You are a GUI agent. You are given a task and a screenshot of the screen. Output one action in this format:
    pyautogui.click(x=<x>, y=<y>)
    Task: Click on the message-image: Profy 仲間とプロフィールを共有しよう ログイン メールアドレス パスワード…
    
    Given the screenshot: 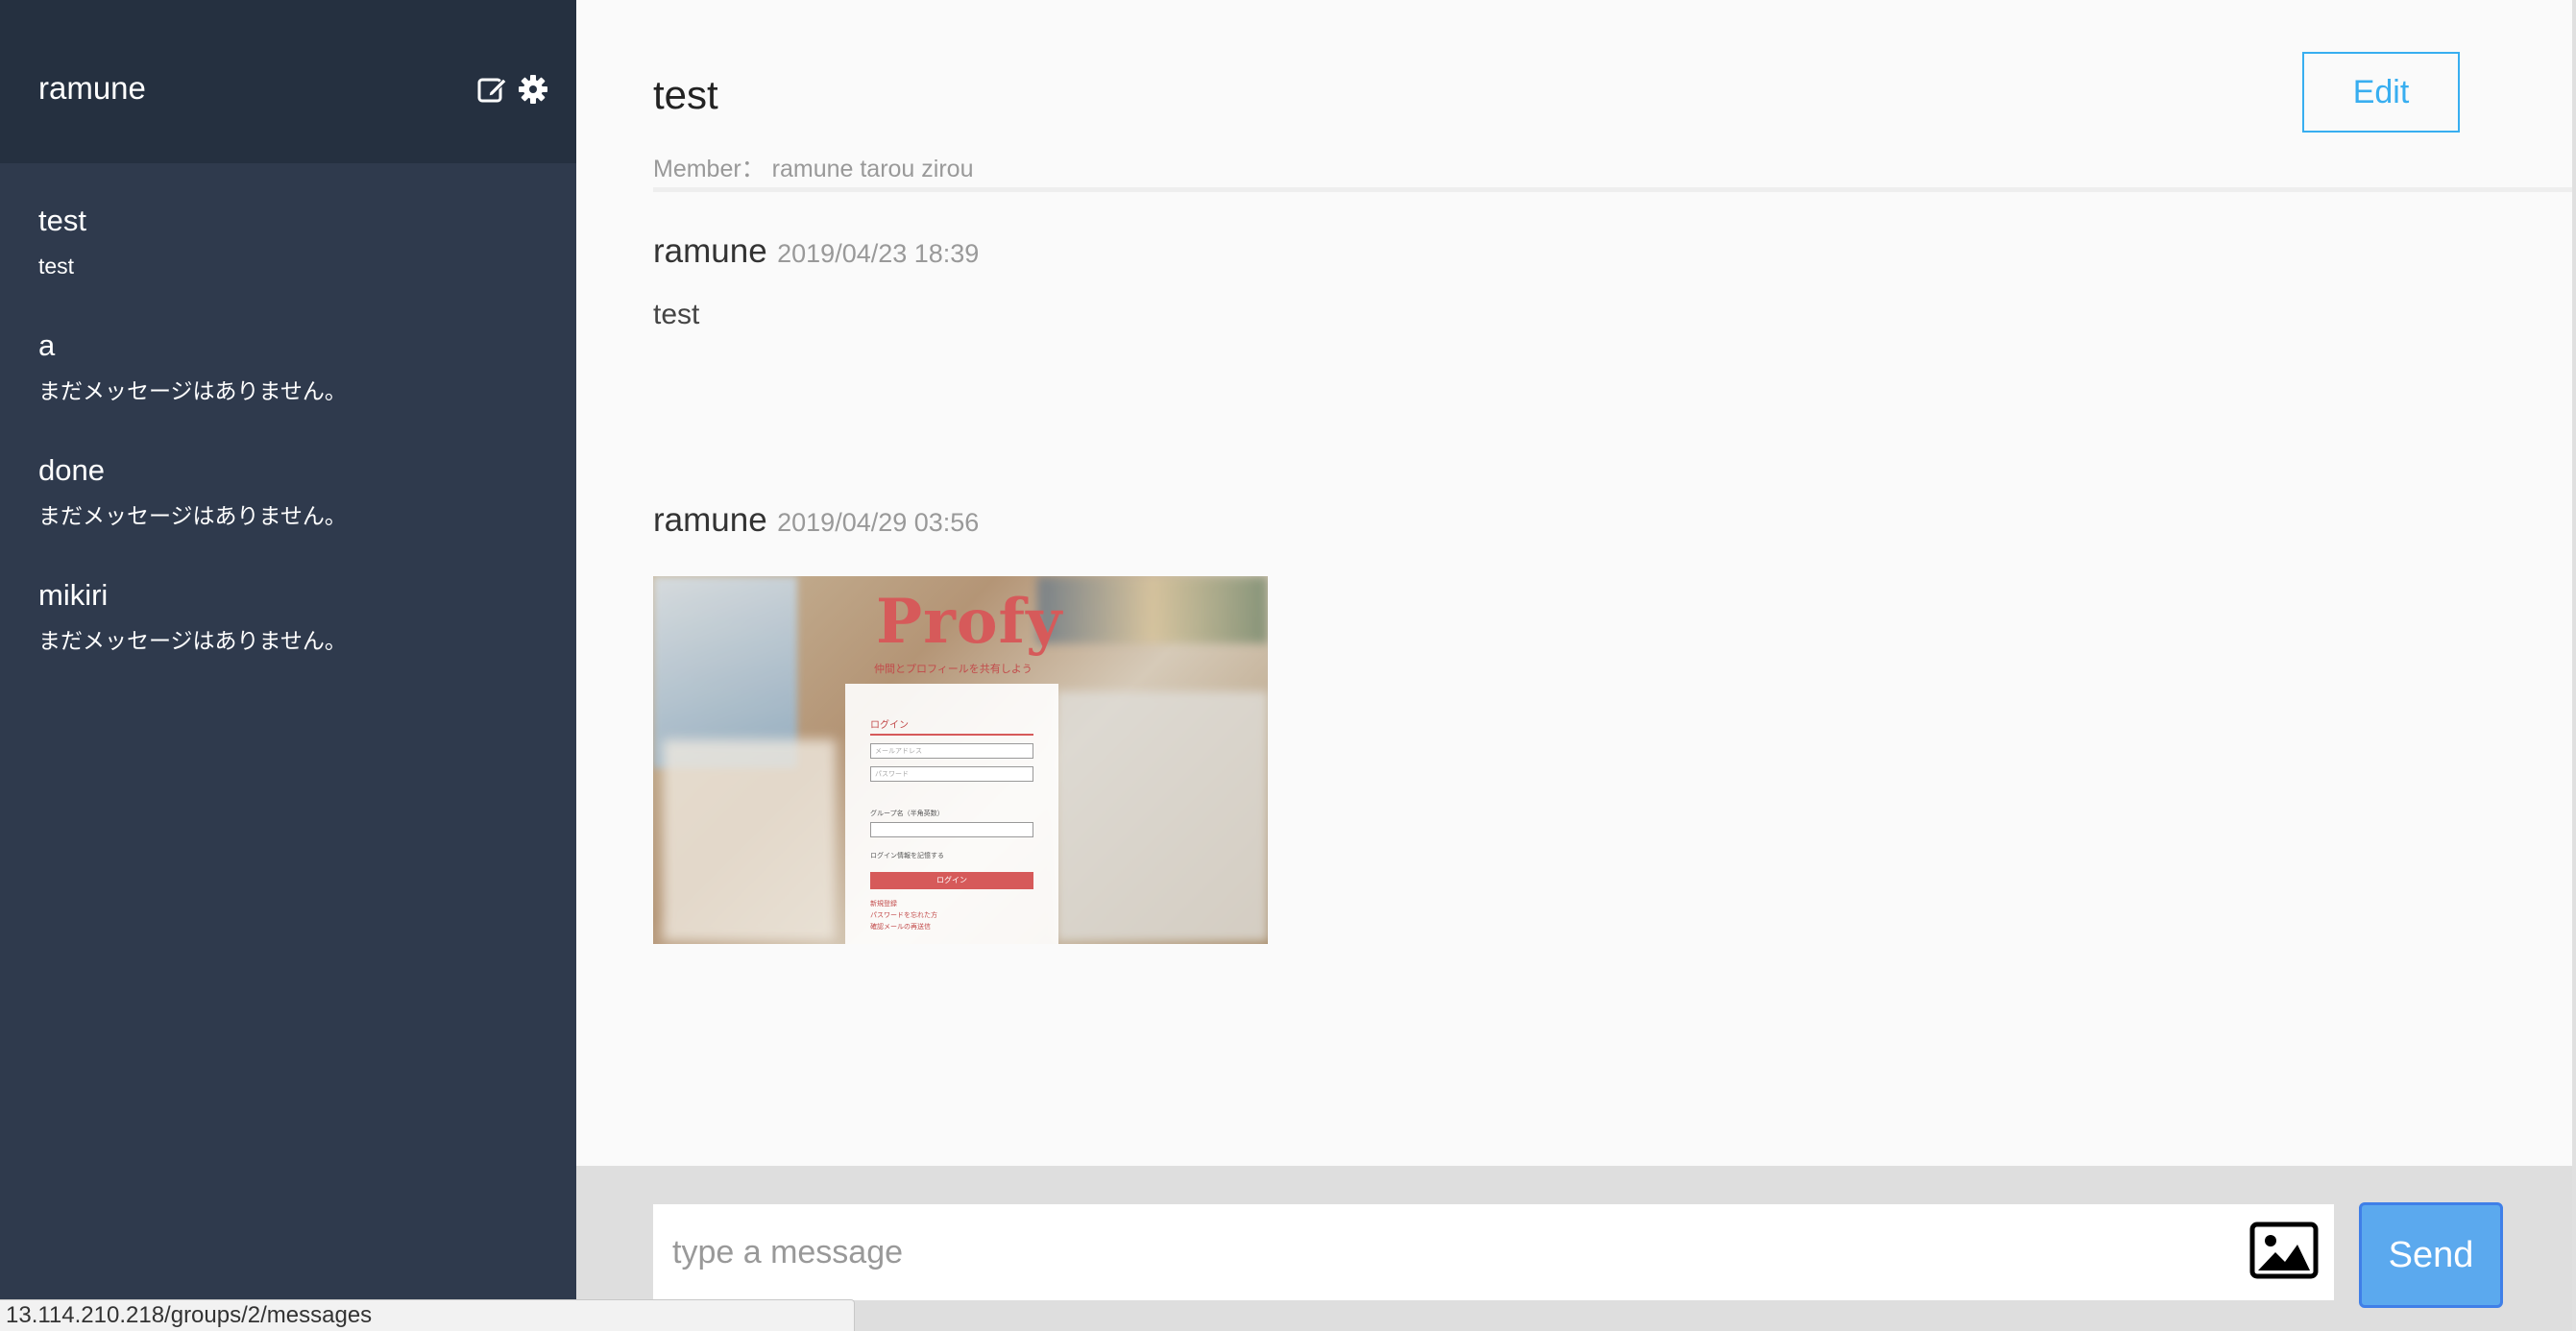 What is the action you would take?
    pyautogui.click(x=960, y=760)
    